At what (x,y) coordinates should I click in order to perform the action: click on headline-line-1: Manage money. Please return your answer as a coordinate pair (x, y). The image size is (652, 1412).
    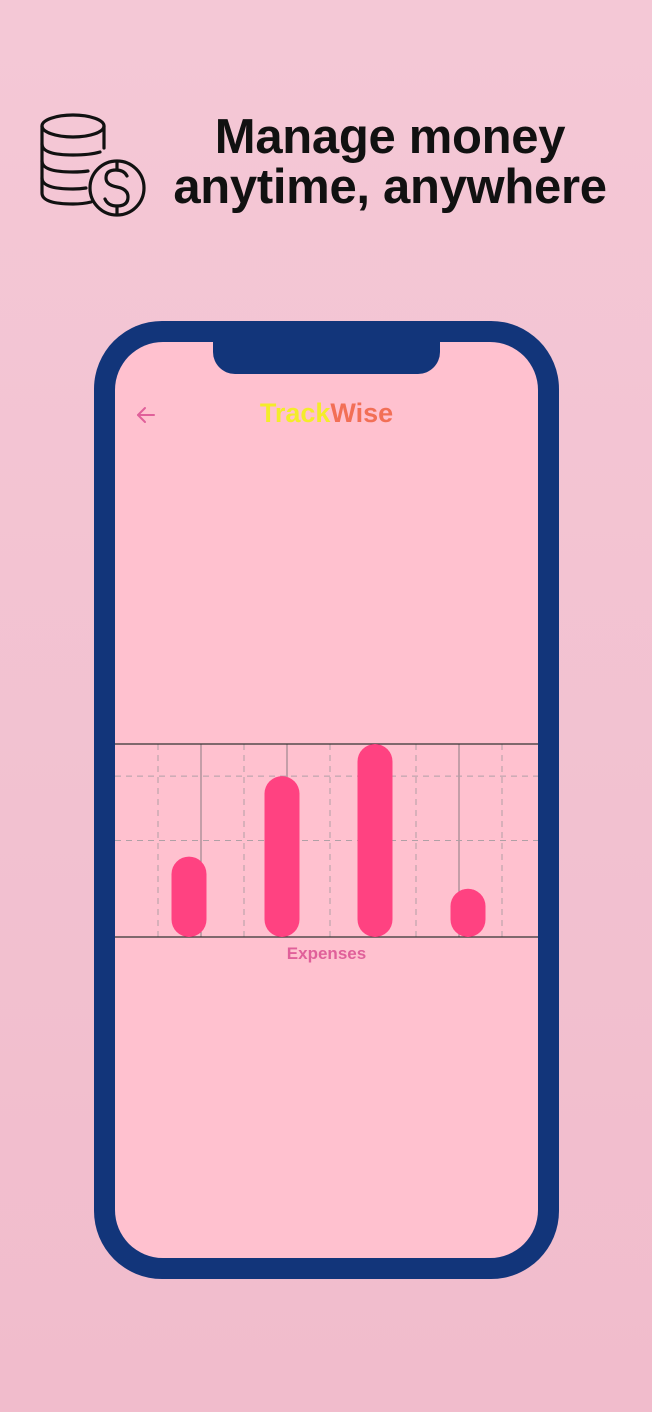
    Looking at the image, I should click on (390, 137).